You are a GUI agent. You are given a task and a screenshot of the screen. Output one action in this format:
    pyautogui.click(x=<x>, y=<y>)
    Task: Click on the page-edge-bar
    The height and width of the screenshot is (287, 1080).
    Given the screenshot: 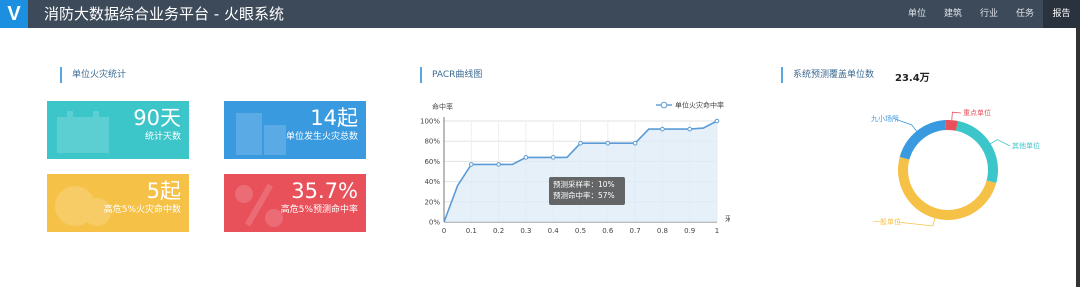 What is the action you would take?
    pyautogui.click(x=1078, y=157)
    